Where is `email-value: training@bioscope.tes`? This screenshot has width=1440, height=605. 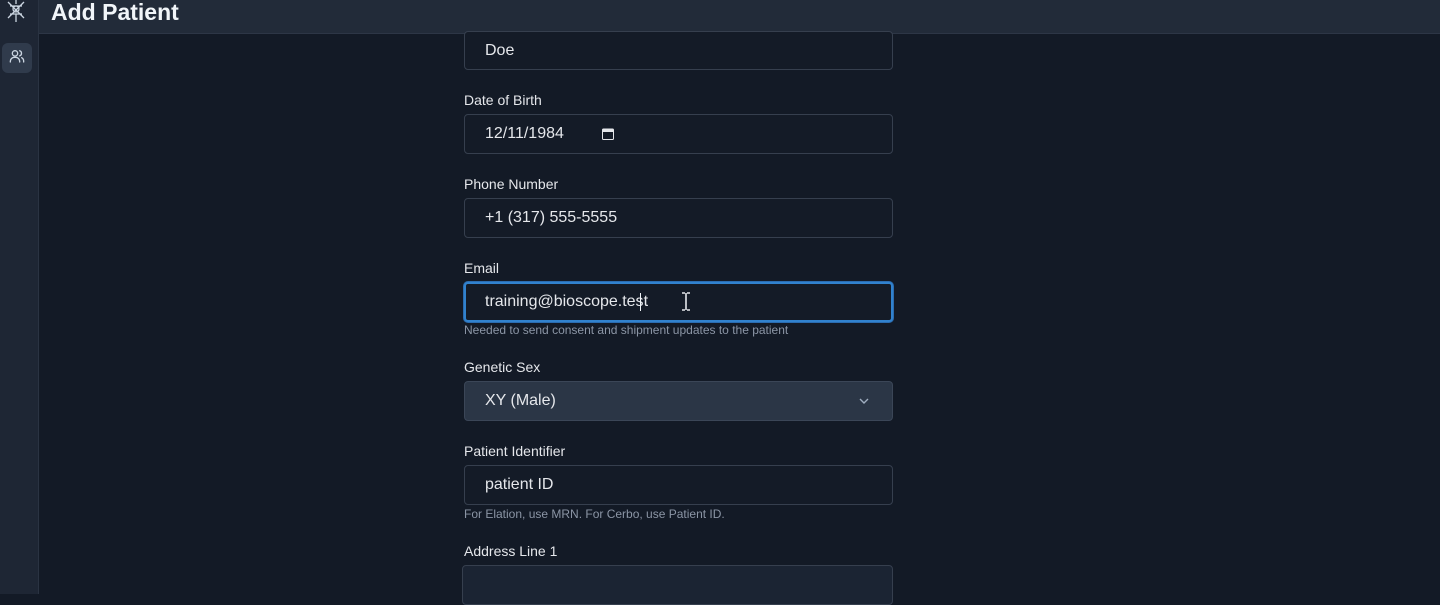 email-value: training@bioscope.tes is located at coordinates (564, 301).